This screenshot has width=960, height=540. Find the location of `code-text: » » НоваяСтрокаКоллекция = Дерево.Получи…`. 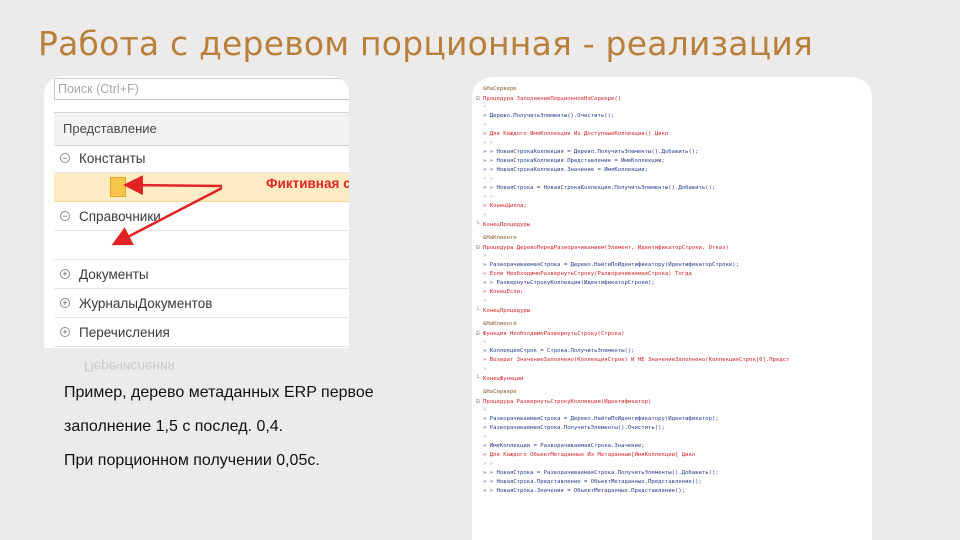

code-text: » » НоваяСтрокаКоллекция = Дерево.Получи… is located at coordinates (591, 152).